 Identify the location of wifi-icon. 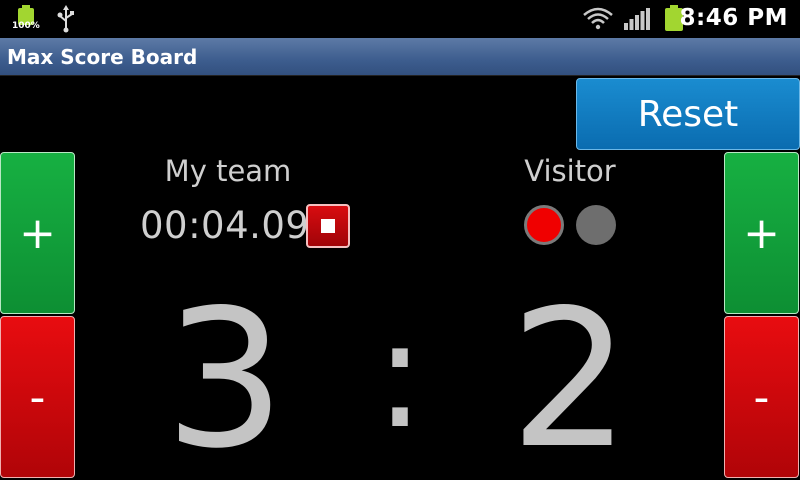
(598, 18).